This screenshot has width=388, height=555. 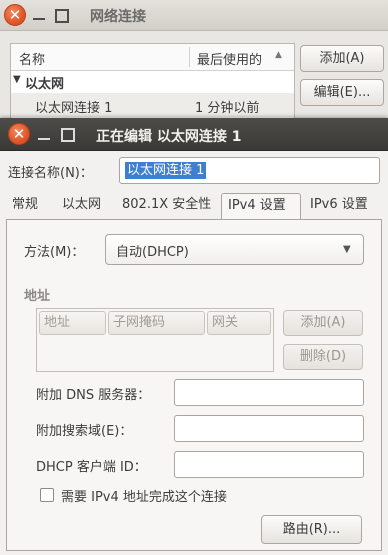 What do you see at coordinates (62, 16) in the screenshot?
I see `background-maximize-icon` at bounding box center [62, 16].